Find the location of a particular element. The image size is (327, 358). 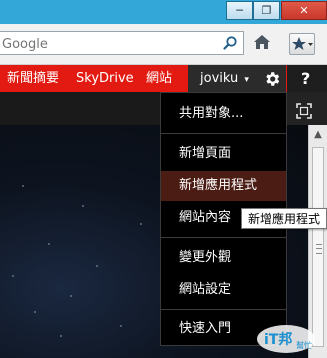

ithome-watermark-logo: iT邦 幫忙 is located at coordinates (286, 339).